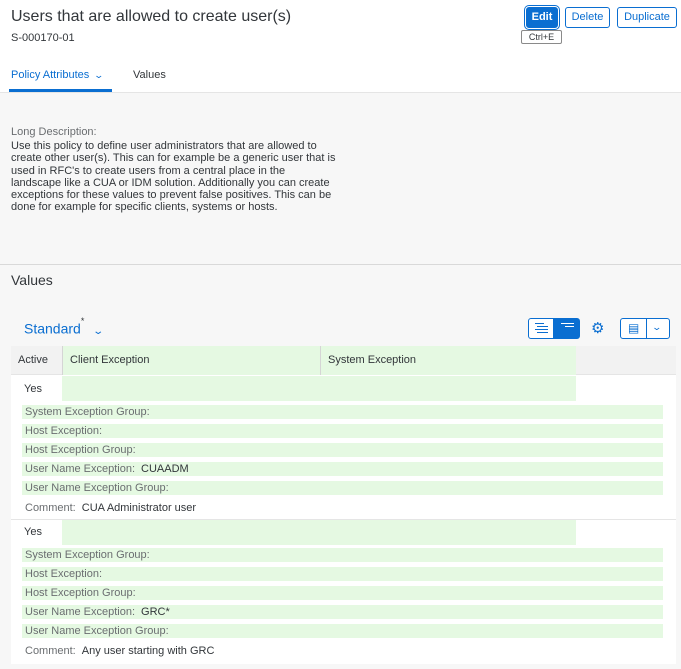 Image resolution: width=681 pixels, height=669 pixels. Describe the element at coordinates (43, 38) in the screenshot. I see `page-subtitle: S-000170-01` at that location.